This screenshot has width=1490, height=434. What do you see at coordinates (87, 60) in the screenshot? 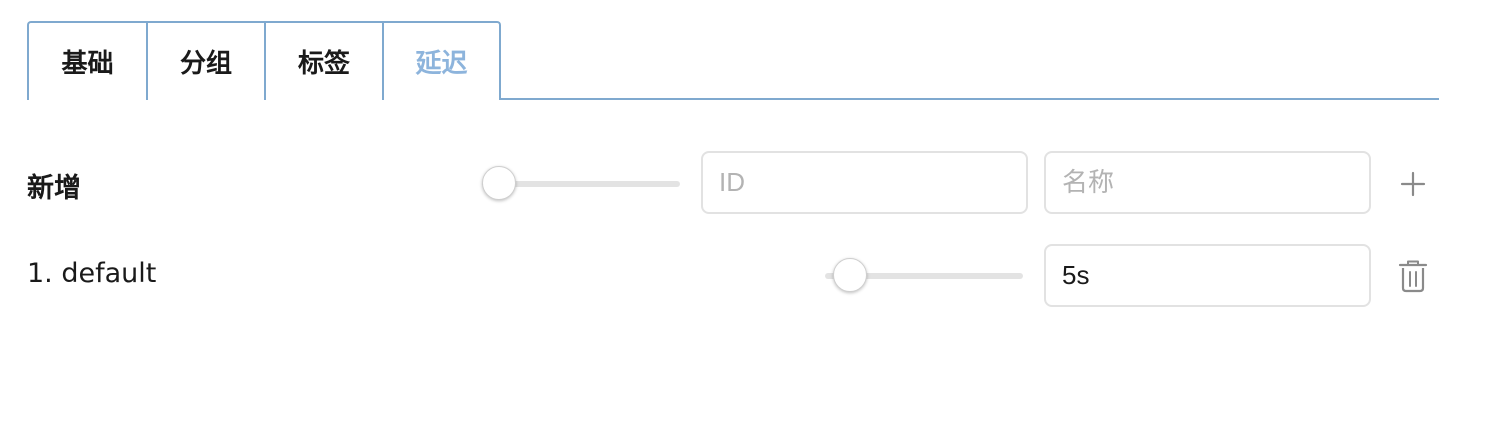
I see `tab-basic: 基础` at bounding box center [87, 60].